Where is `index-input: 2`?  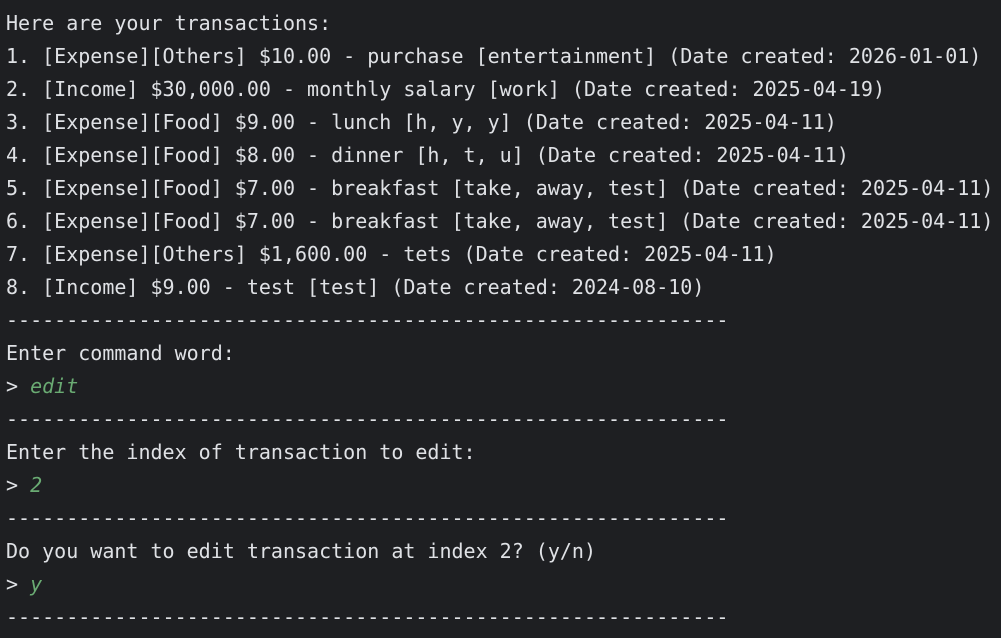
index-input: 2 is located at coordinates (36, 485).